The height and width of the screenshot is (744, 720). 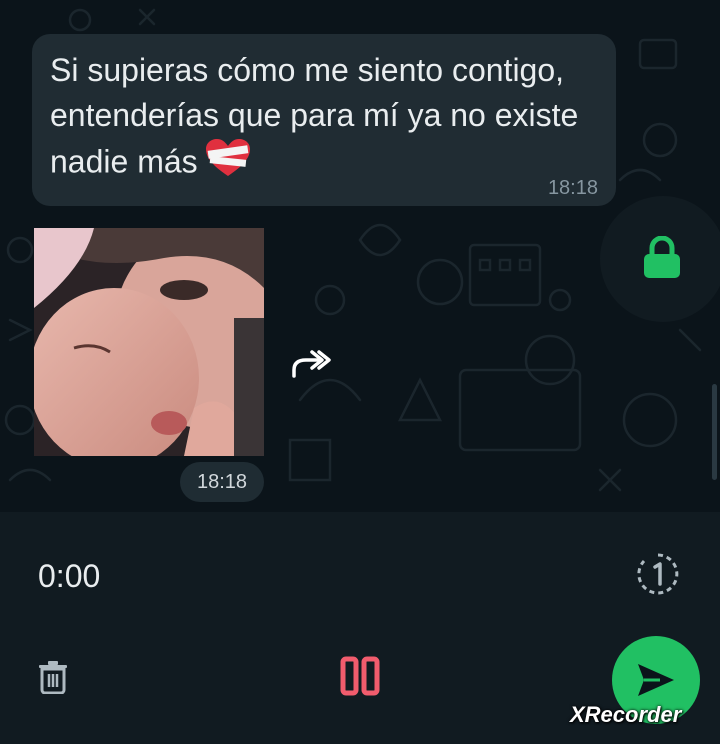 What do you see at coordinates (656, 680) in the screenshot?
I see `send-icon` at bounding box center [656, 680].